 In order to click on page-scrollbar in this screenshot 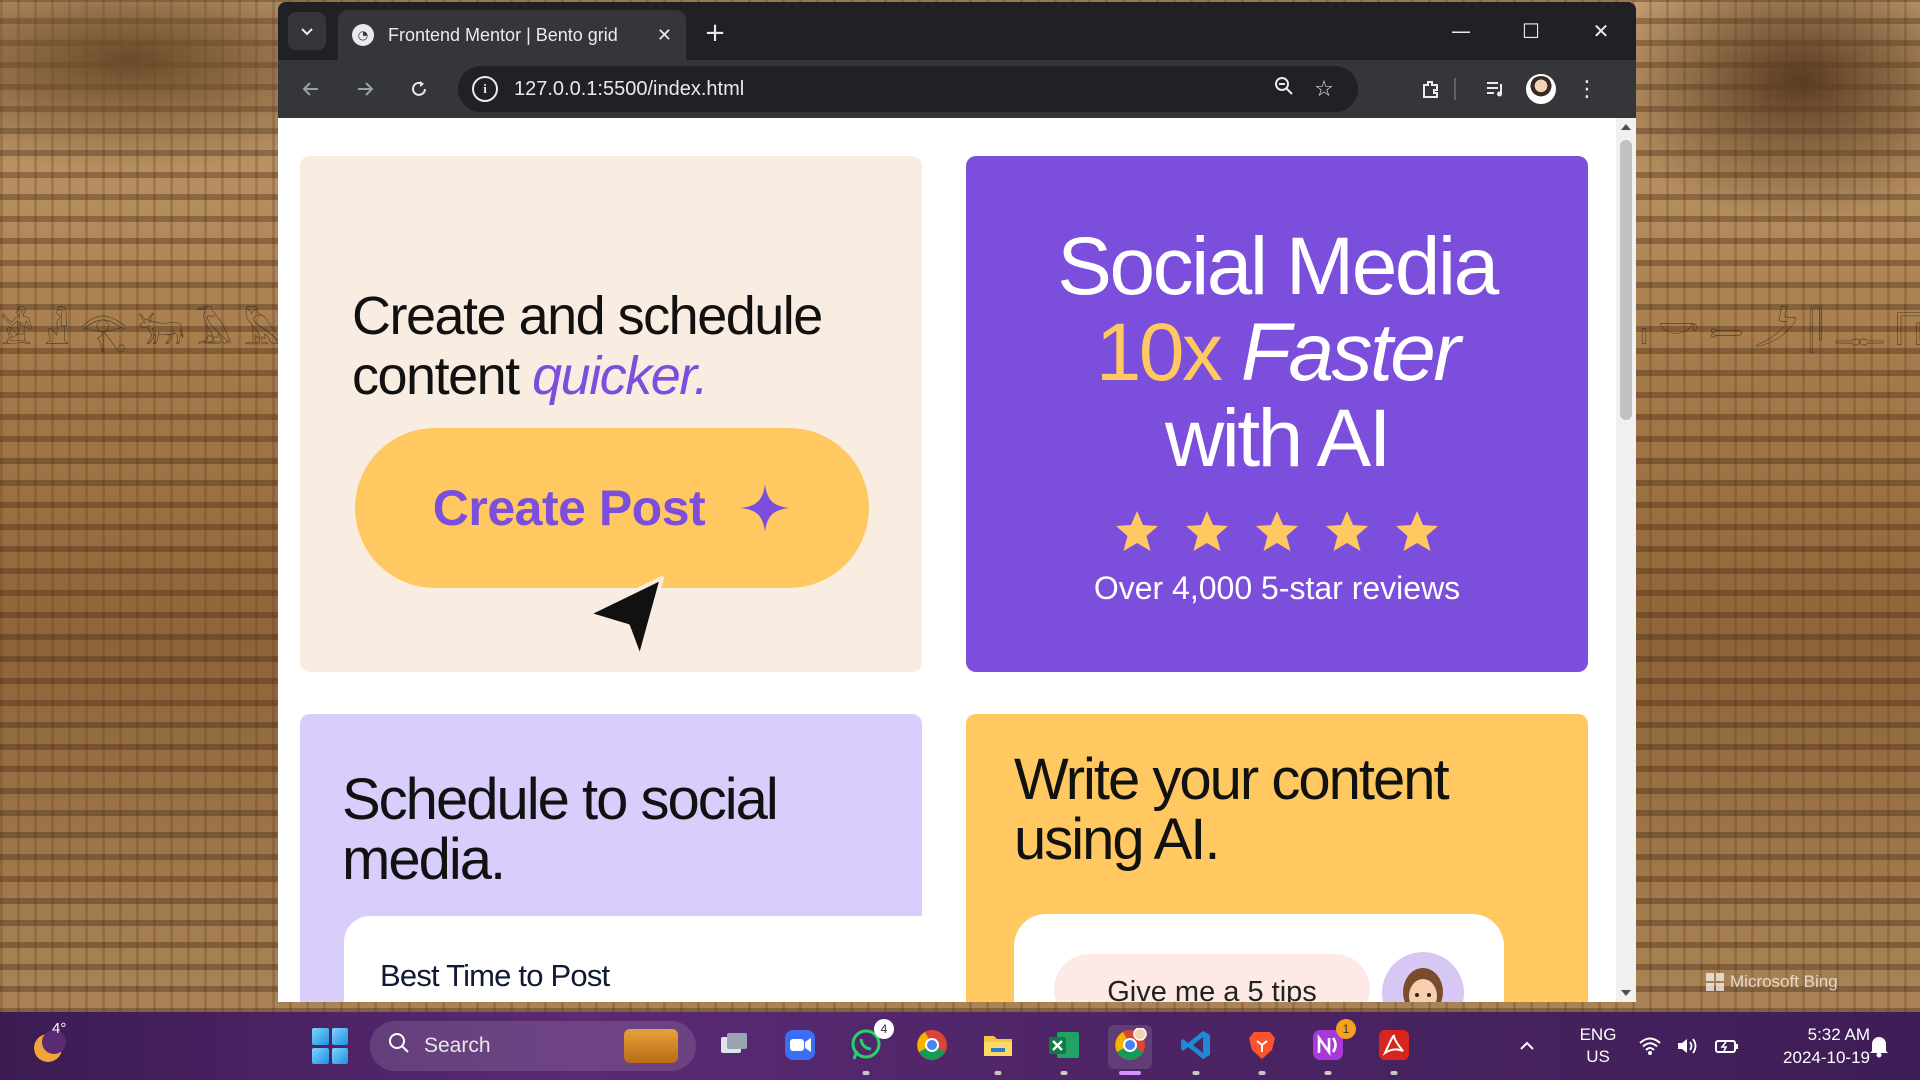, I will do `click(1626, 560)`.